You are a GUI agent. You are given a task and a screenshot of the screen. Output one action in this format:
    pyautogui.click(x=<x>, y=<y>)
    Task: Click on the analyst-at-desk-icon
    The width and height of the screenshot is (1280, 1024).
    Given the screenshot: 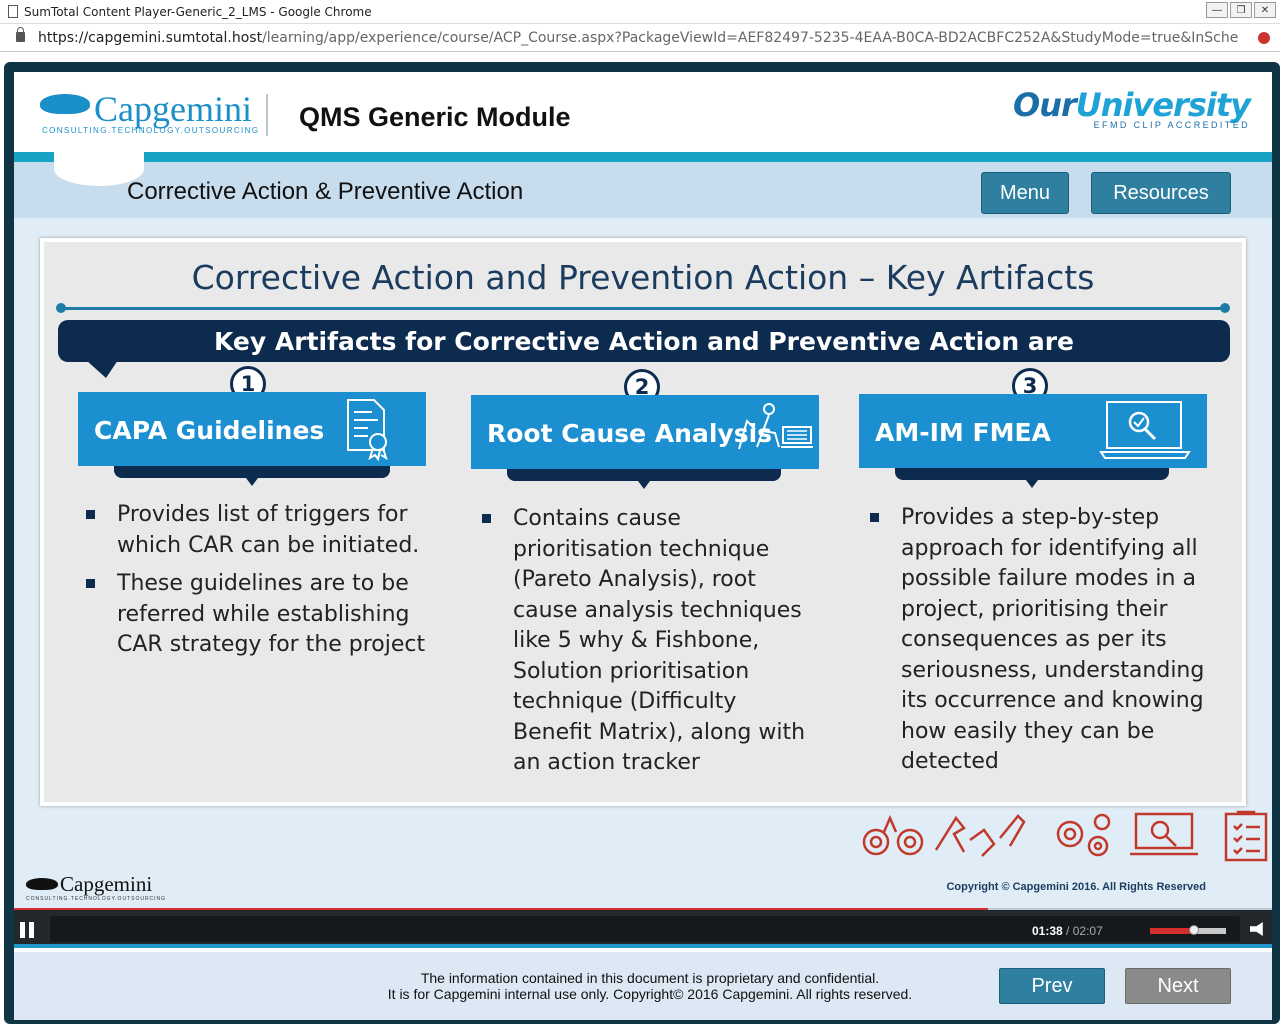 What is the action you would take?
    pyautogui.click(x=776, y=429)
    